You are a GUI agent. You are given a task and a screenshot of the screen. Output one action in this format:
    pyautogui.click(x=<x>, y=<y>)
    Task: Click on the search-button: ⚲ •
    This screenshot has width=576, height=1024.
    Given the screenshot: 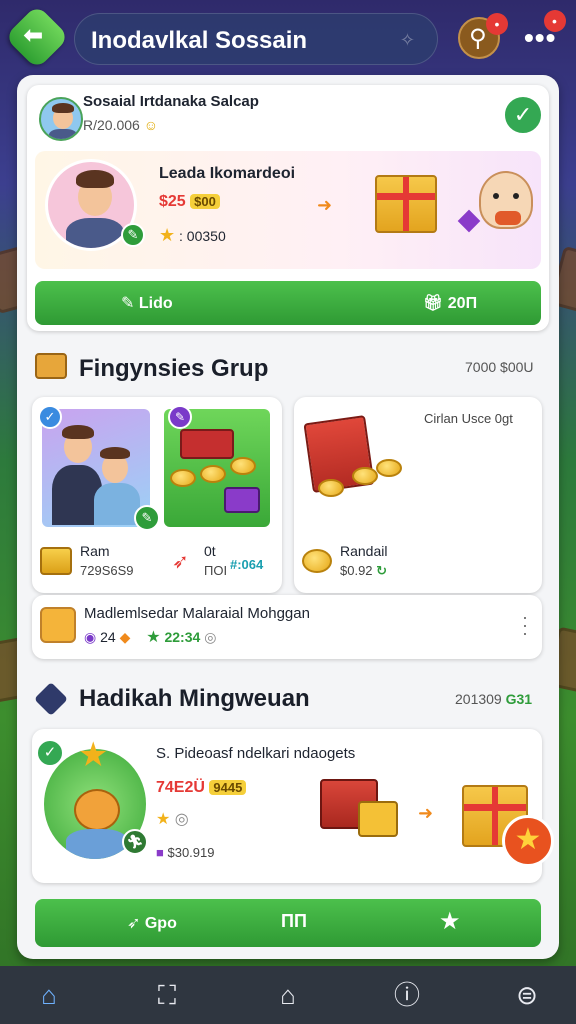 What is the action you would take?
    pyautogui.click(x=483, y=36)
    